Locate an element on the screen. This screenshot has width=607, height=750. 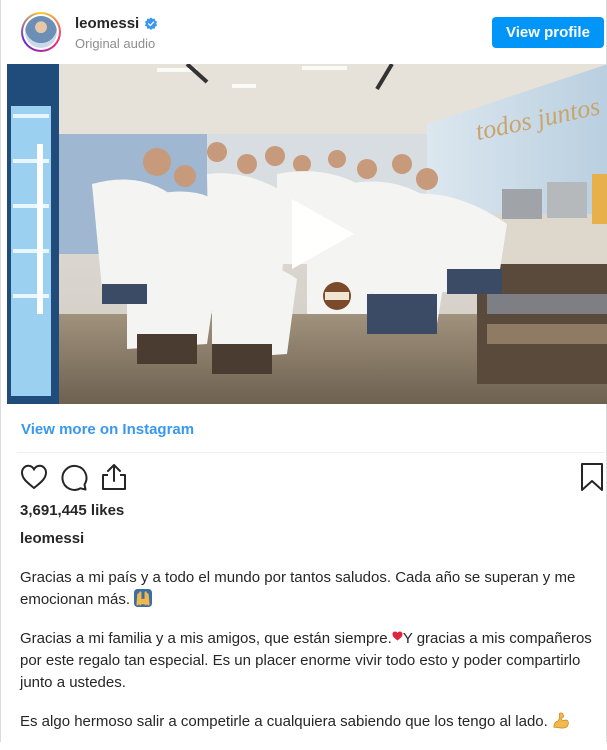
avatar-photo is located at coordinates (41, 32).